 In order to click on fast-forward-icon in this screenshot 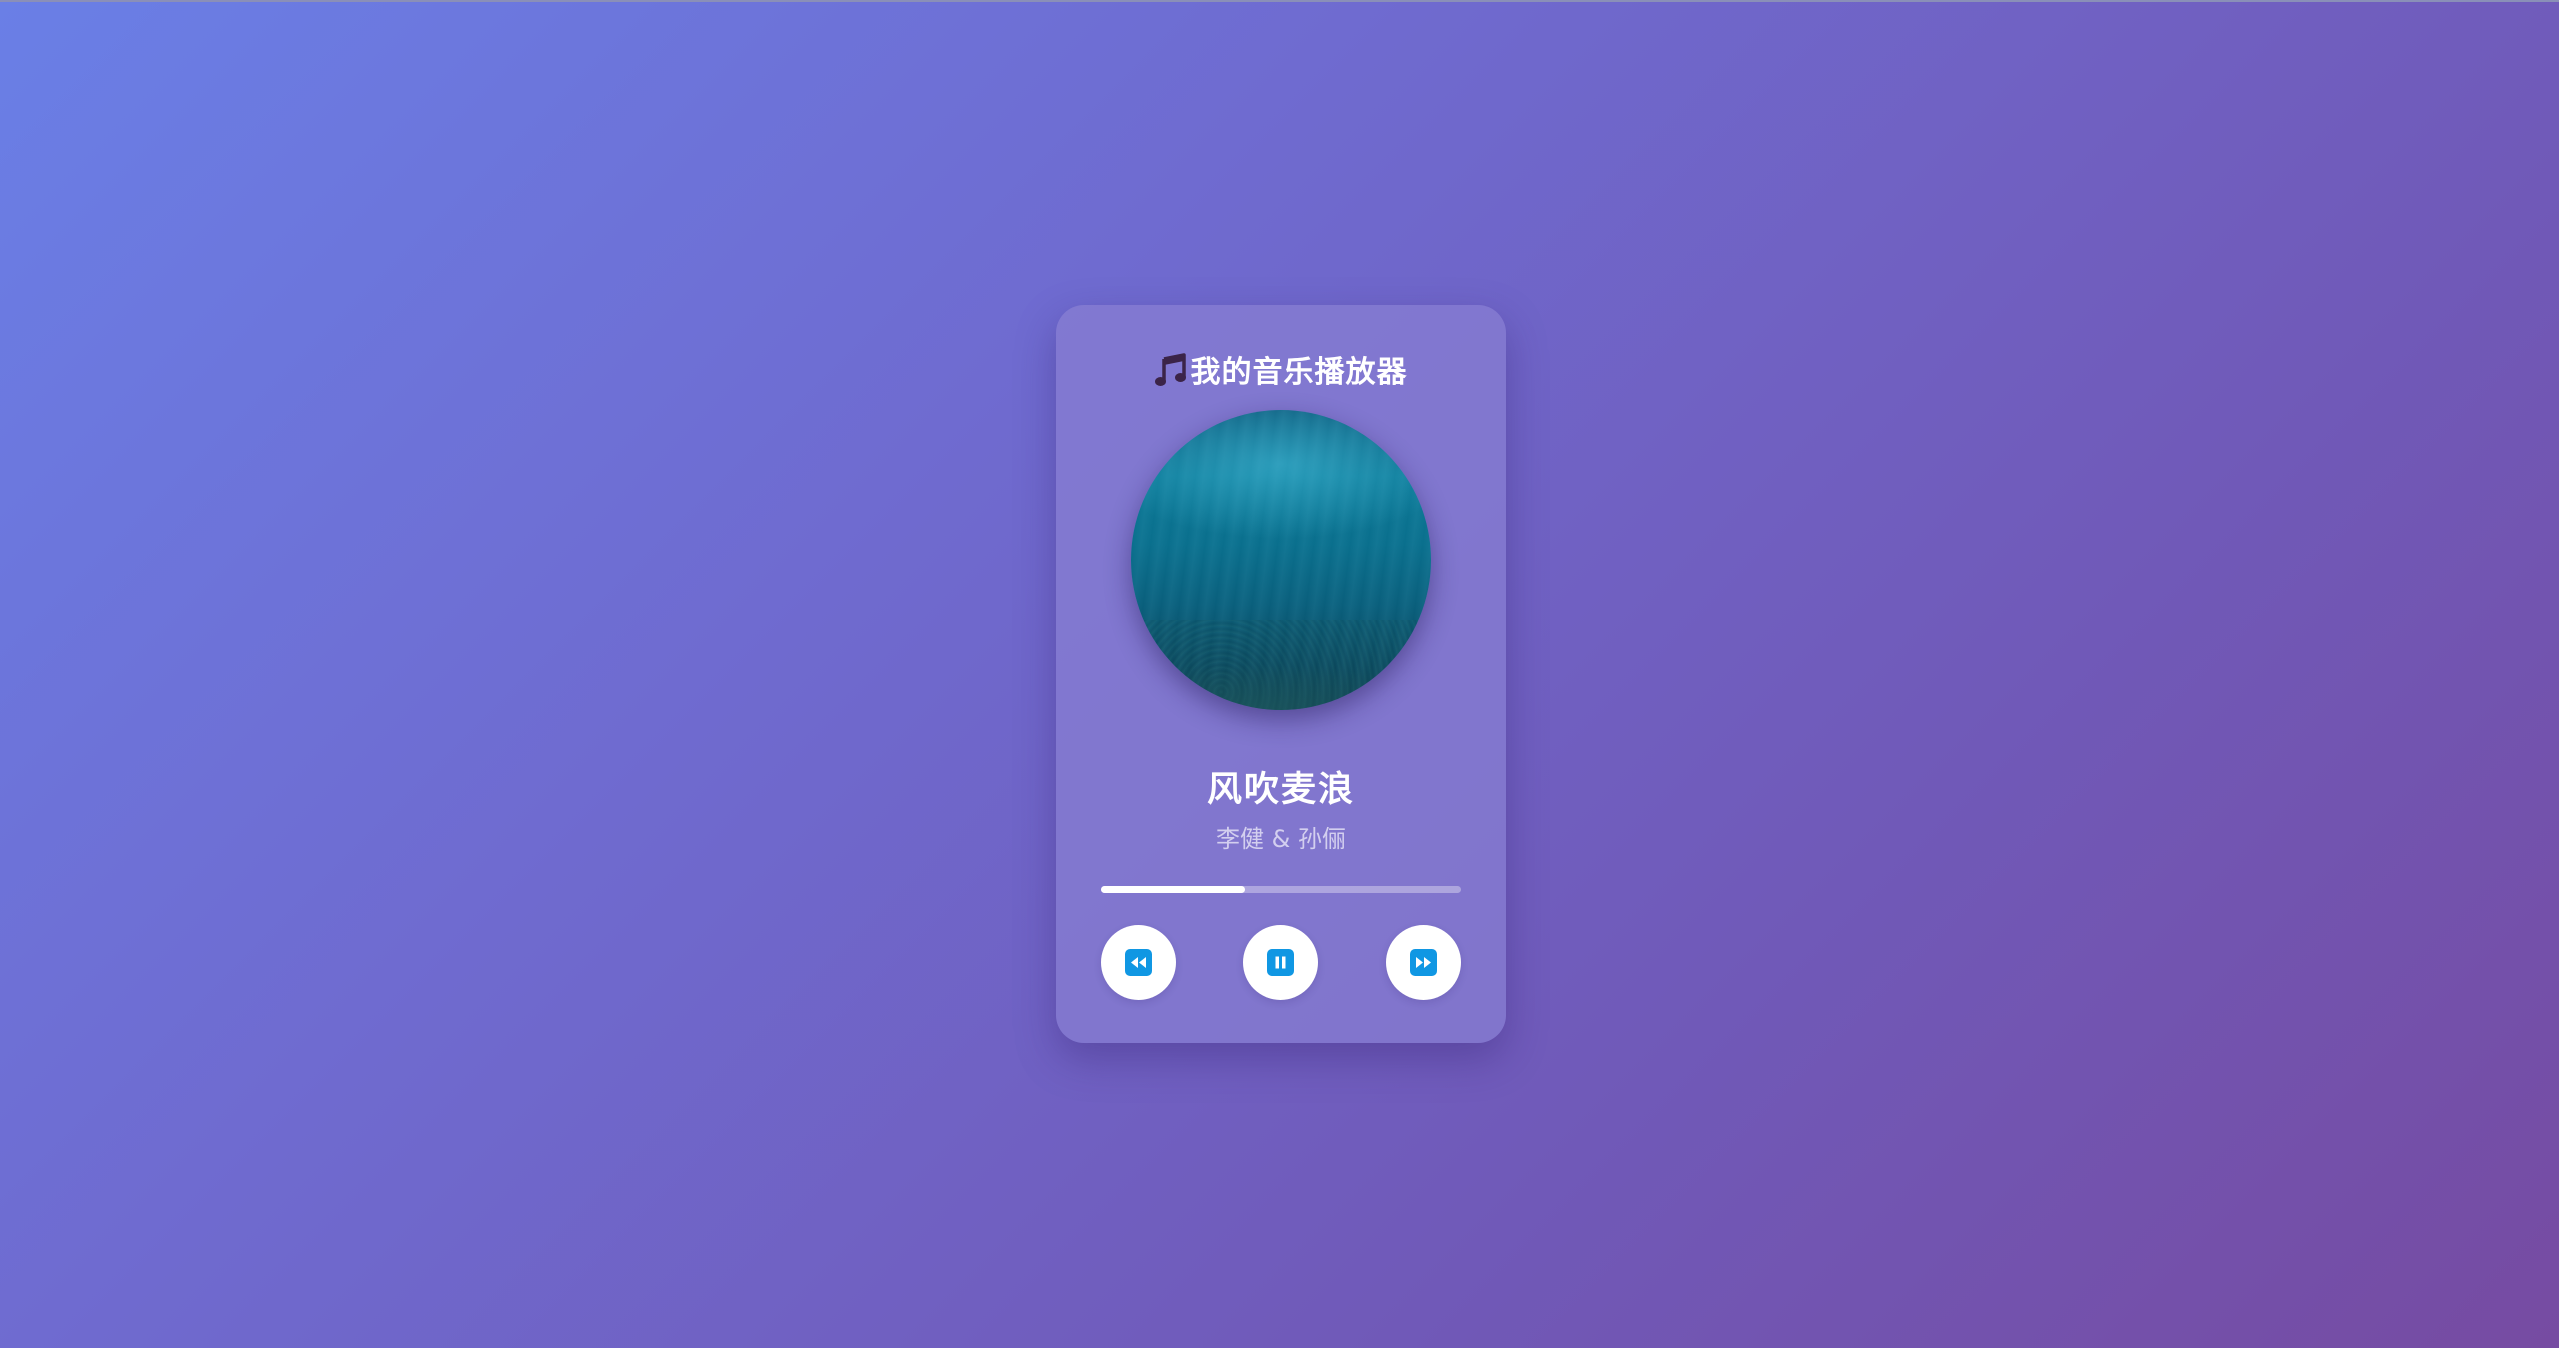, I will do `click(1423, 962)`.